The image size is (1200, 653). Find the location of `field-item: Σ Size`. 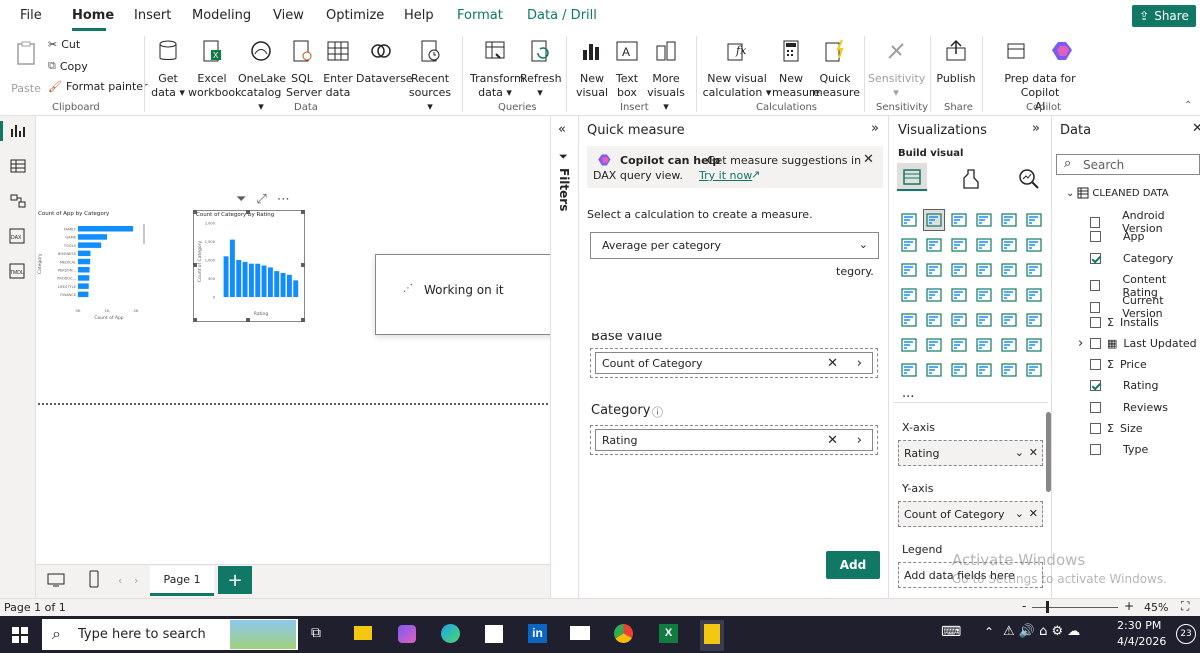

field-item: Σ Size is located at coordinates (1116, 428).